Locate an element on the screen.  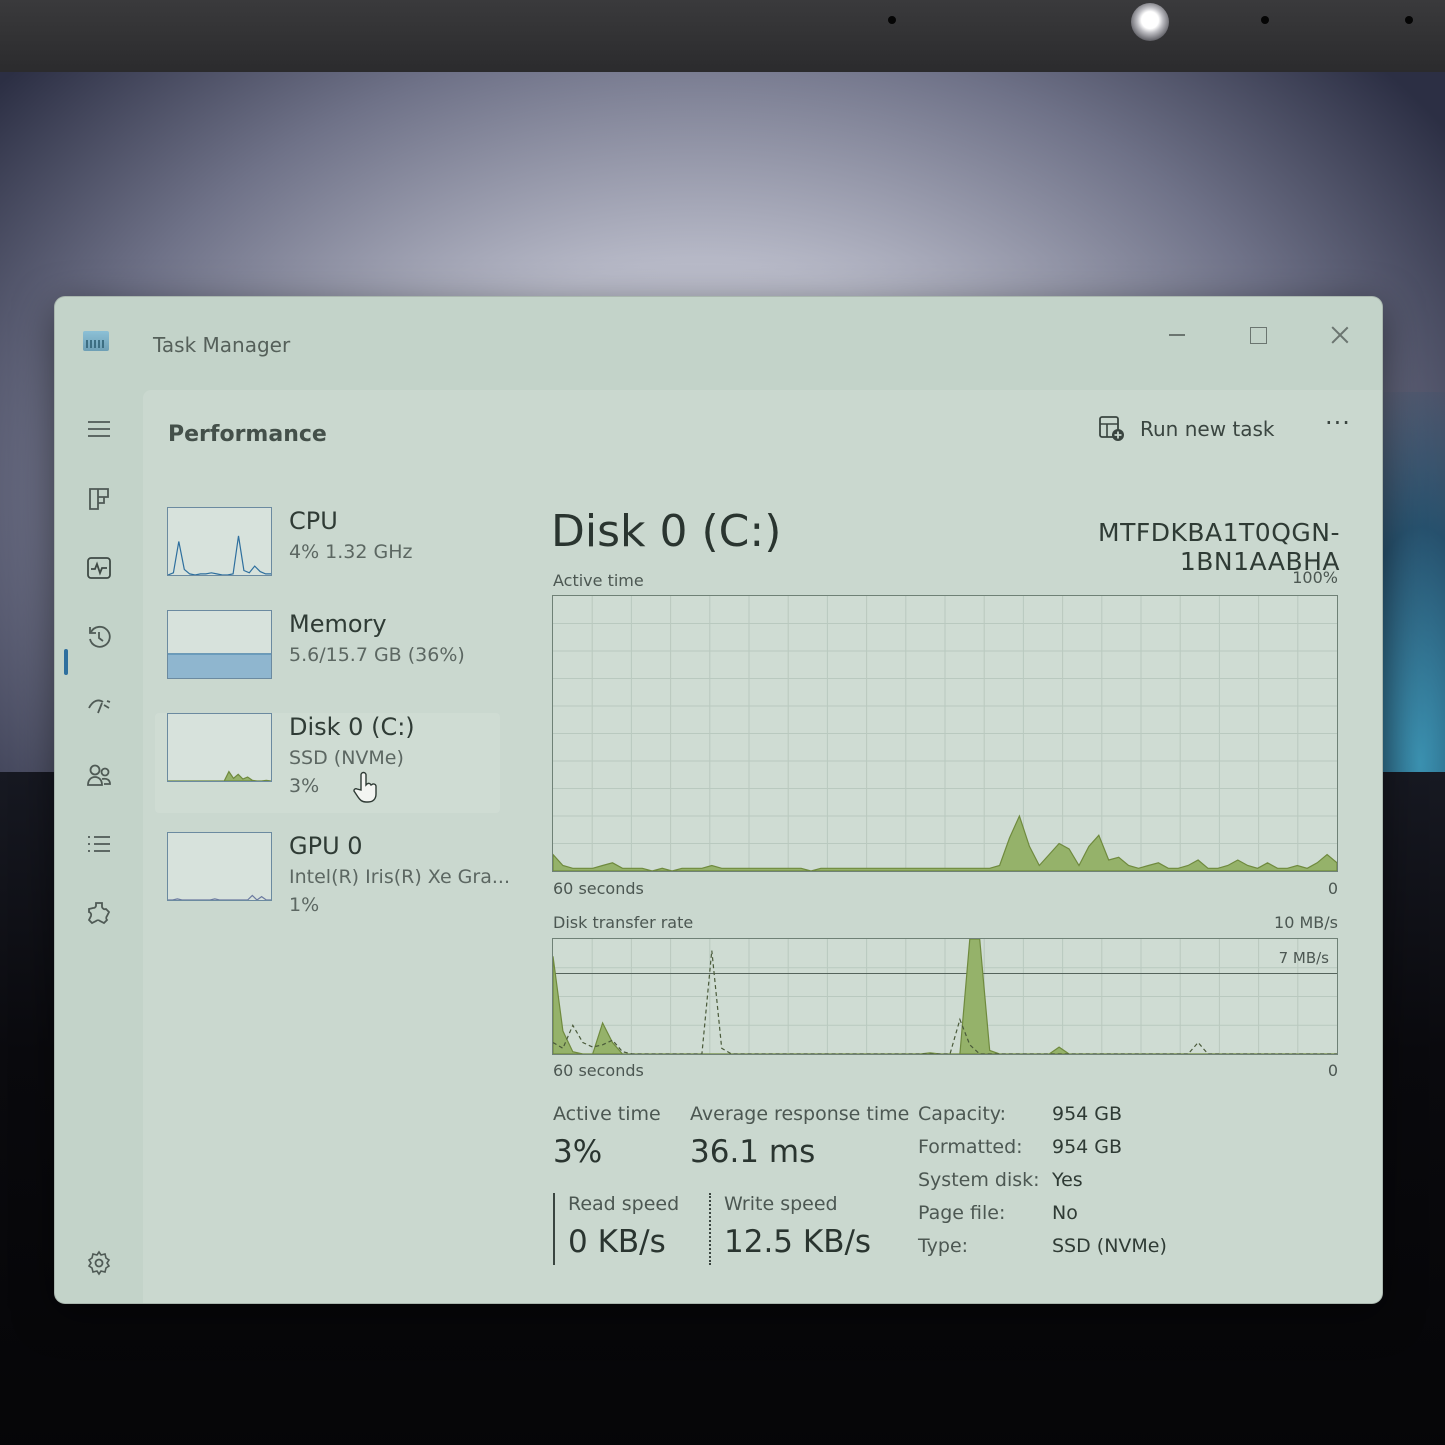
nav-performance is located at coordinates (99, 568).